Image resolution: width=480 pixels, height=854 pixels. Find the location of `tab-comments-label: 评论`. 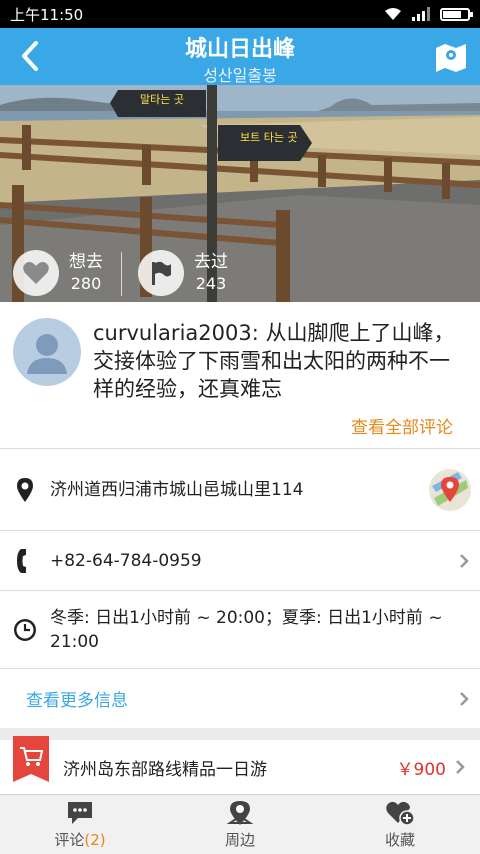

tab-comments-label: 评论 is located at coordinates (69, 840).